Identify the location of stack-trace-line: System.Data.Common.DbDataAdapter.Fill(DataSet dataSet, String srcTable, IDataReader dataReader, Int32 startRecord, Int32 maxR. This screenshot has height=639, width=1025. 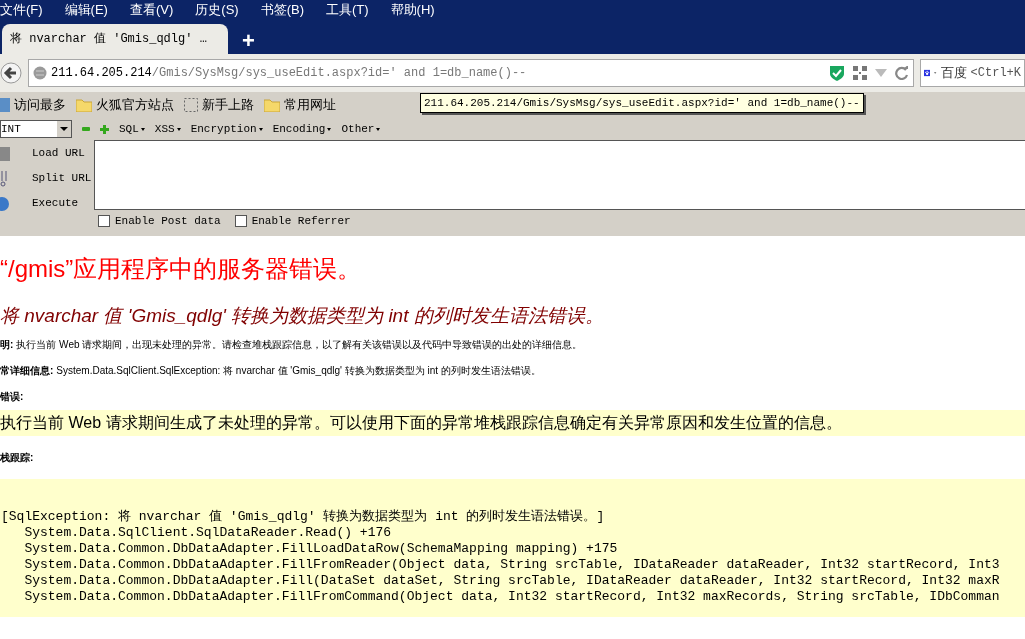
(512, 581).